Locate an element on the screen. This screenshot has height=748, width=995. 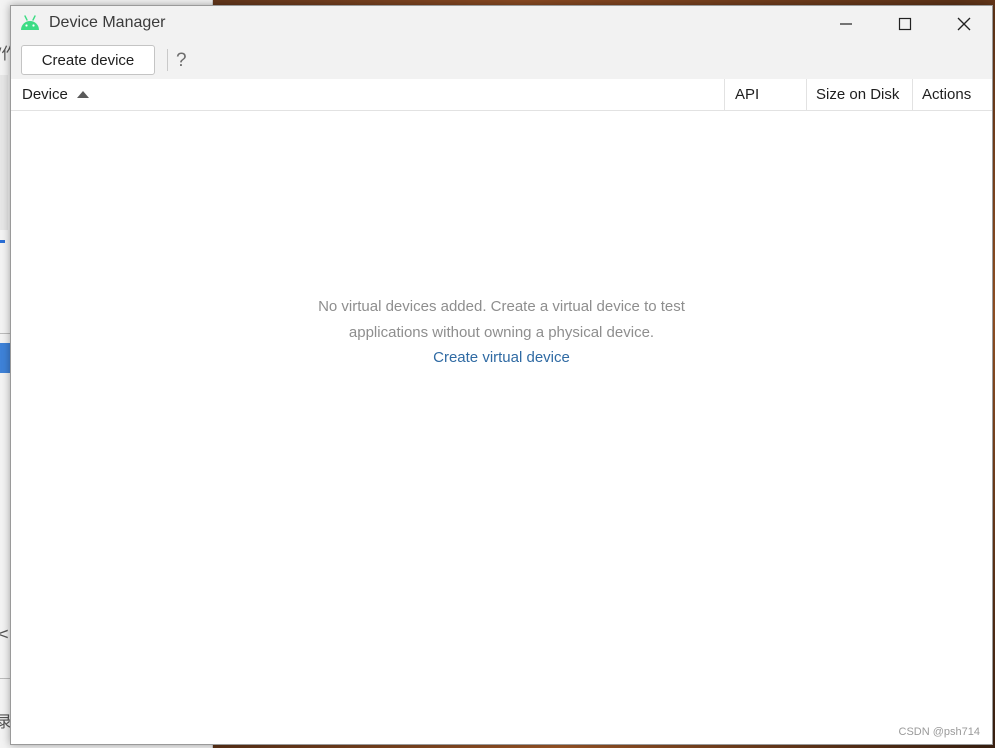
column-header-device: Device is located at coordinates (373, 94).